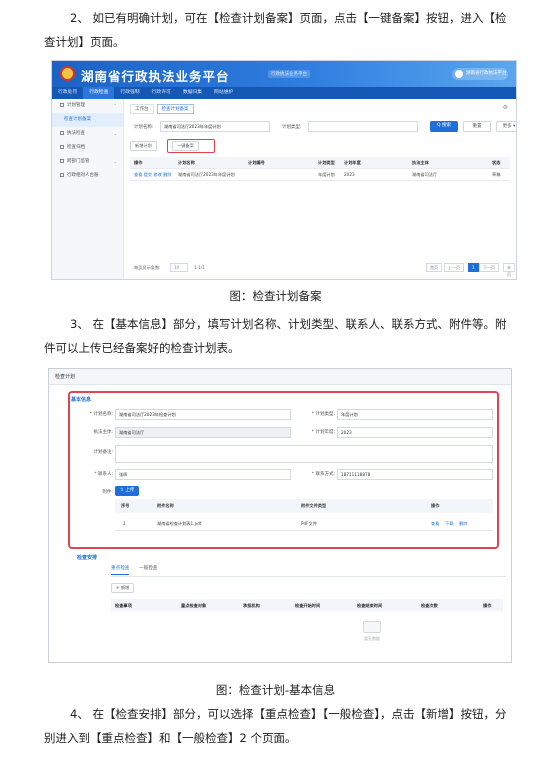 The height and width of the screenshot is (757, 551). I want to click on cell-plan-year: 2023, so click(349, 174).